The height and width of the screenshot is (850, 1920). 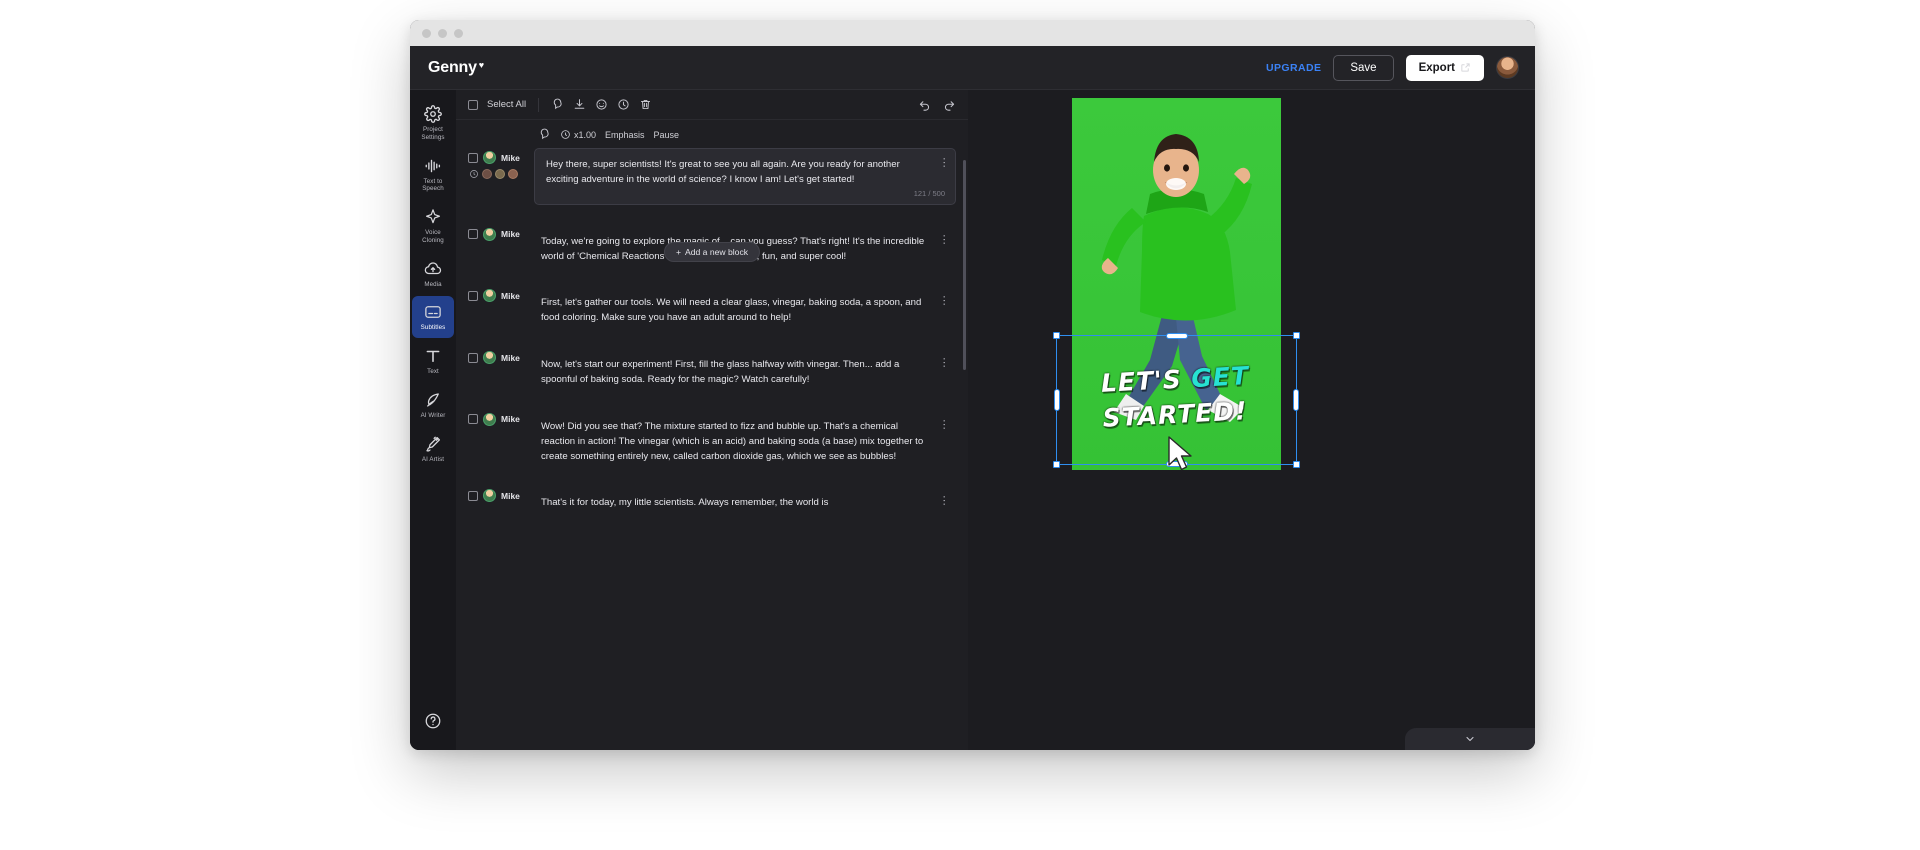 What do you see at coordinates (1296, 400) in the screenshot?
I see `resize-handle-right` at bounding box center [1296, 400].